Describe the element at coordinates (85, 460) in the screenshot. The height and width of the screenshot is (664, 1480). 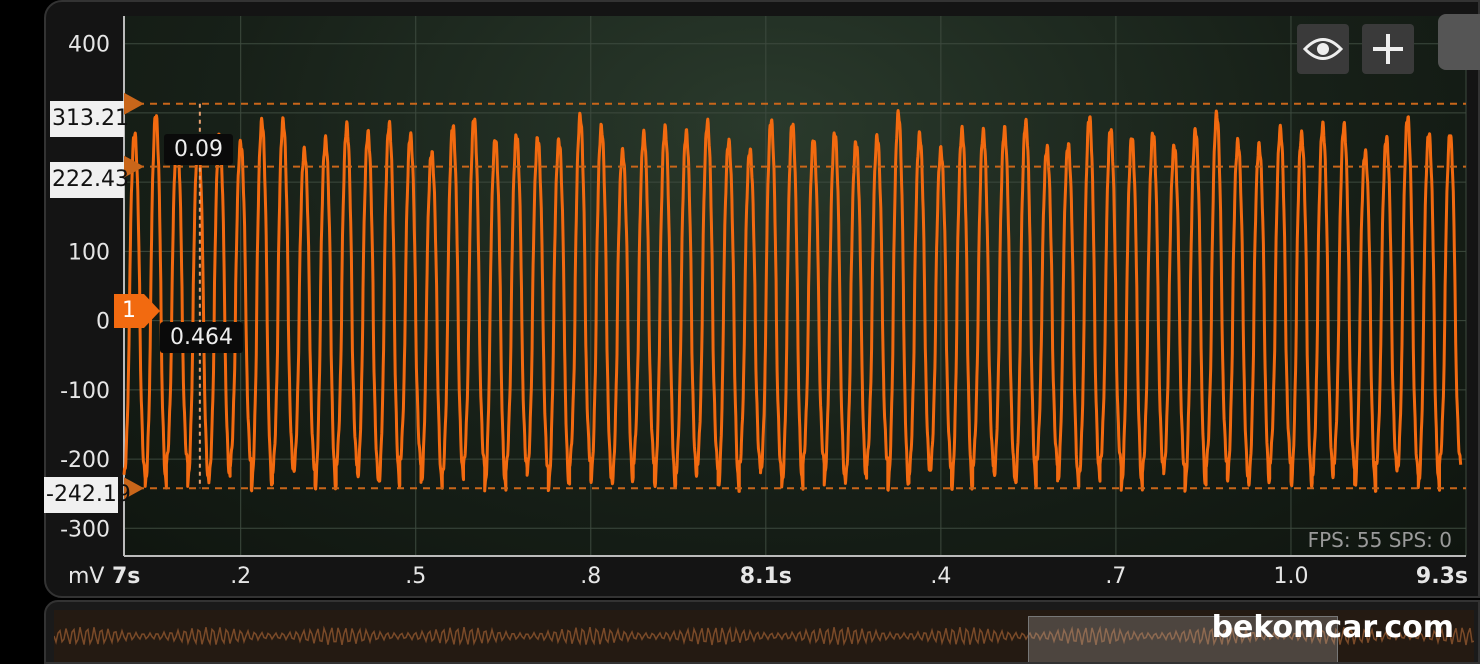
I see `y-tick-label: -200` at that location.